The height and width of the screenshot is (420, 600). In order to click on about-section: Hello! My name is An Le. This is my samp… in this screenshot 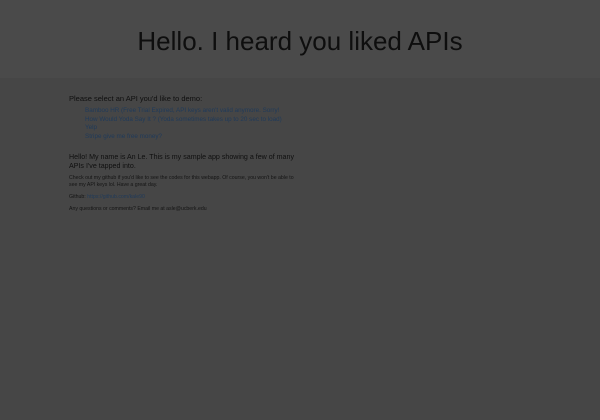, I will do `click(184, 183)`.